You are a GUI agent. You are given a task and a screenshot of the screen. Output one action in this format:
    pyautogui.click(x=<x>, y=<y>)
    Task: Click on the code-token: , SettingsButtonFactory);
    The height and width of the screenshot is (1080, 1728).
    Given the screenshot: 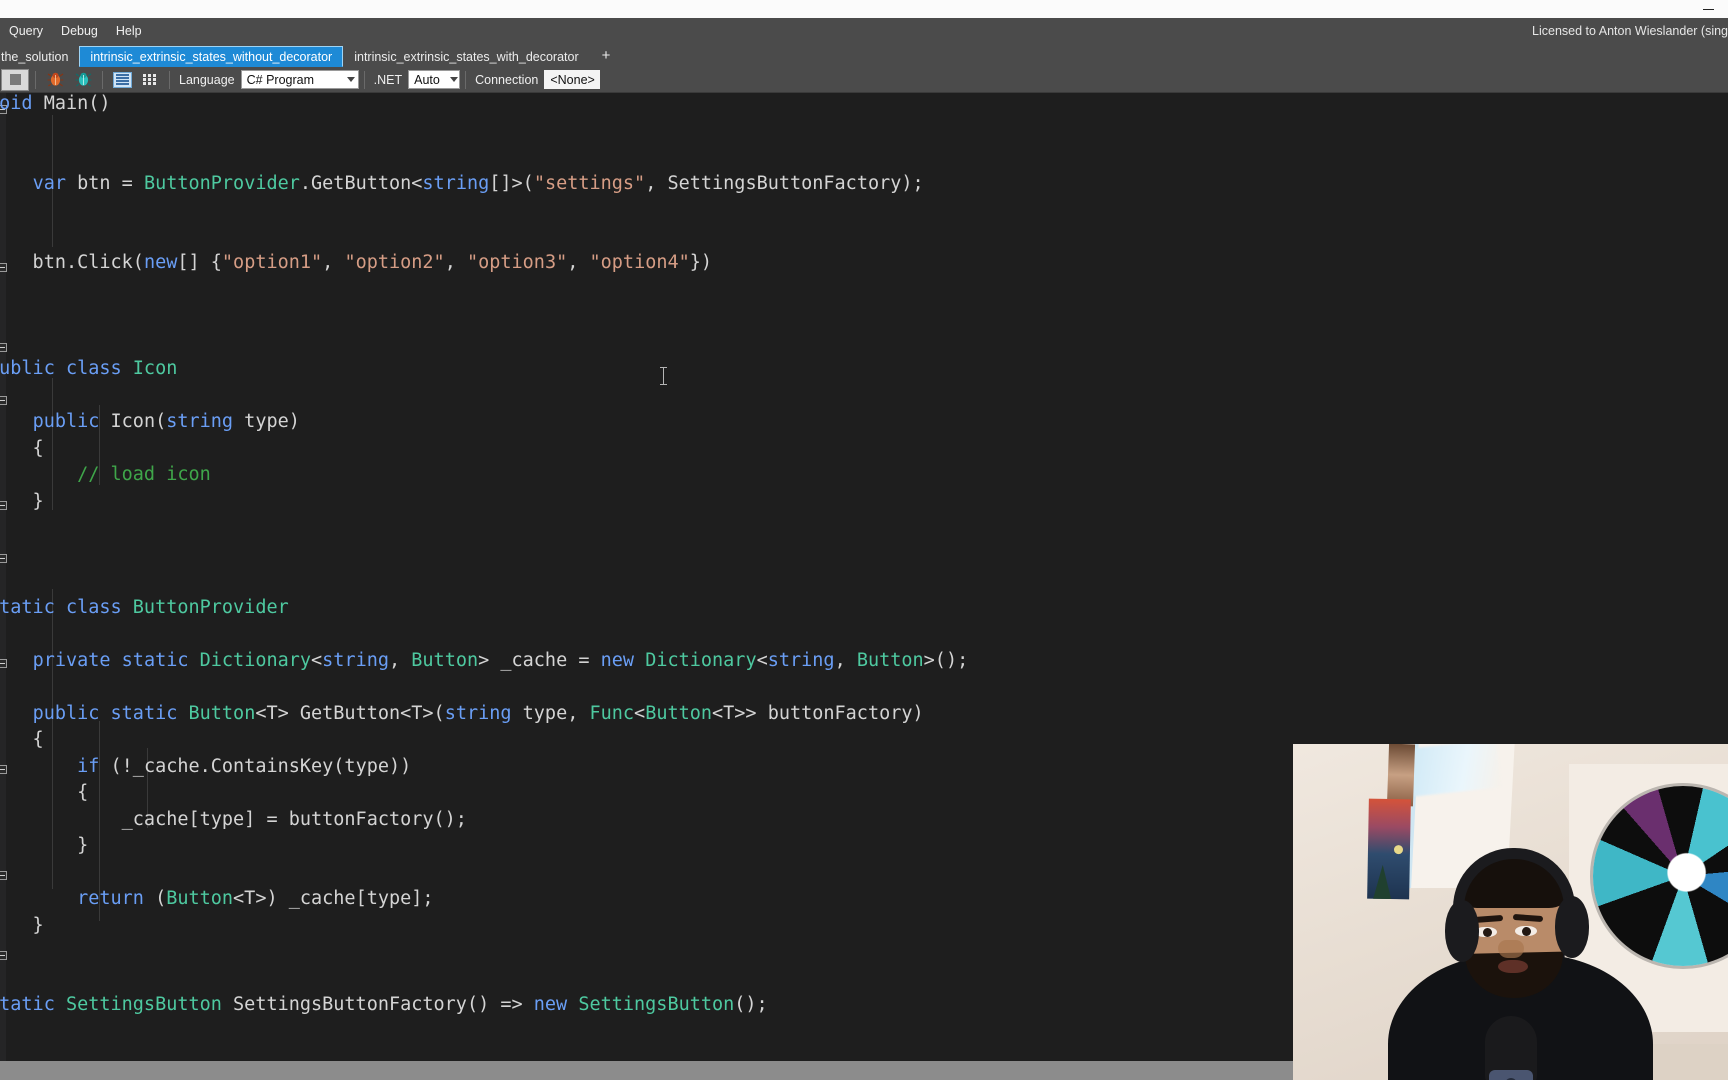 What is the action you would take?
    pyautogui.click(x=784, y=183)
    